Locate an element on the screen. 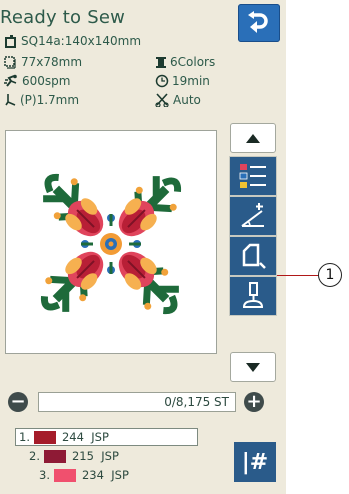 The width and height of the screenshot is (349, 494). sewing-time: 19min is located at coordinates (191, 81).